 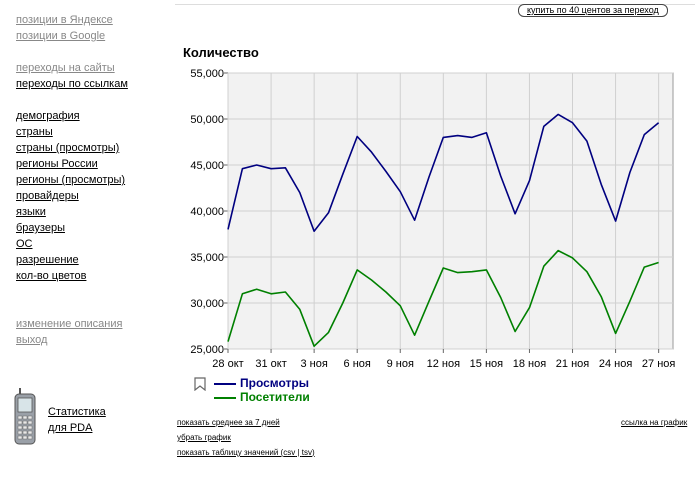 What do you see at coordinates (658, 364) in the screenshot?
I see `x-tick-label: 27 ноя` at bounding box center [658, 364].